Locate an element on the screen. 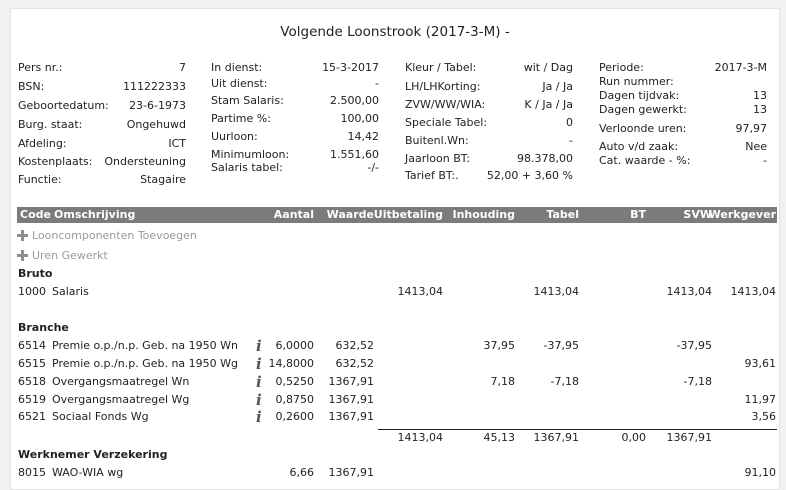 Image resolution: width=786 pixels, height=490 pixels. info-value: Ondersteuning is located at coordinates (145, 161).